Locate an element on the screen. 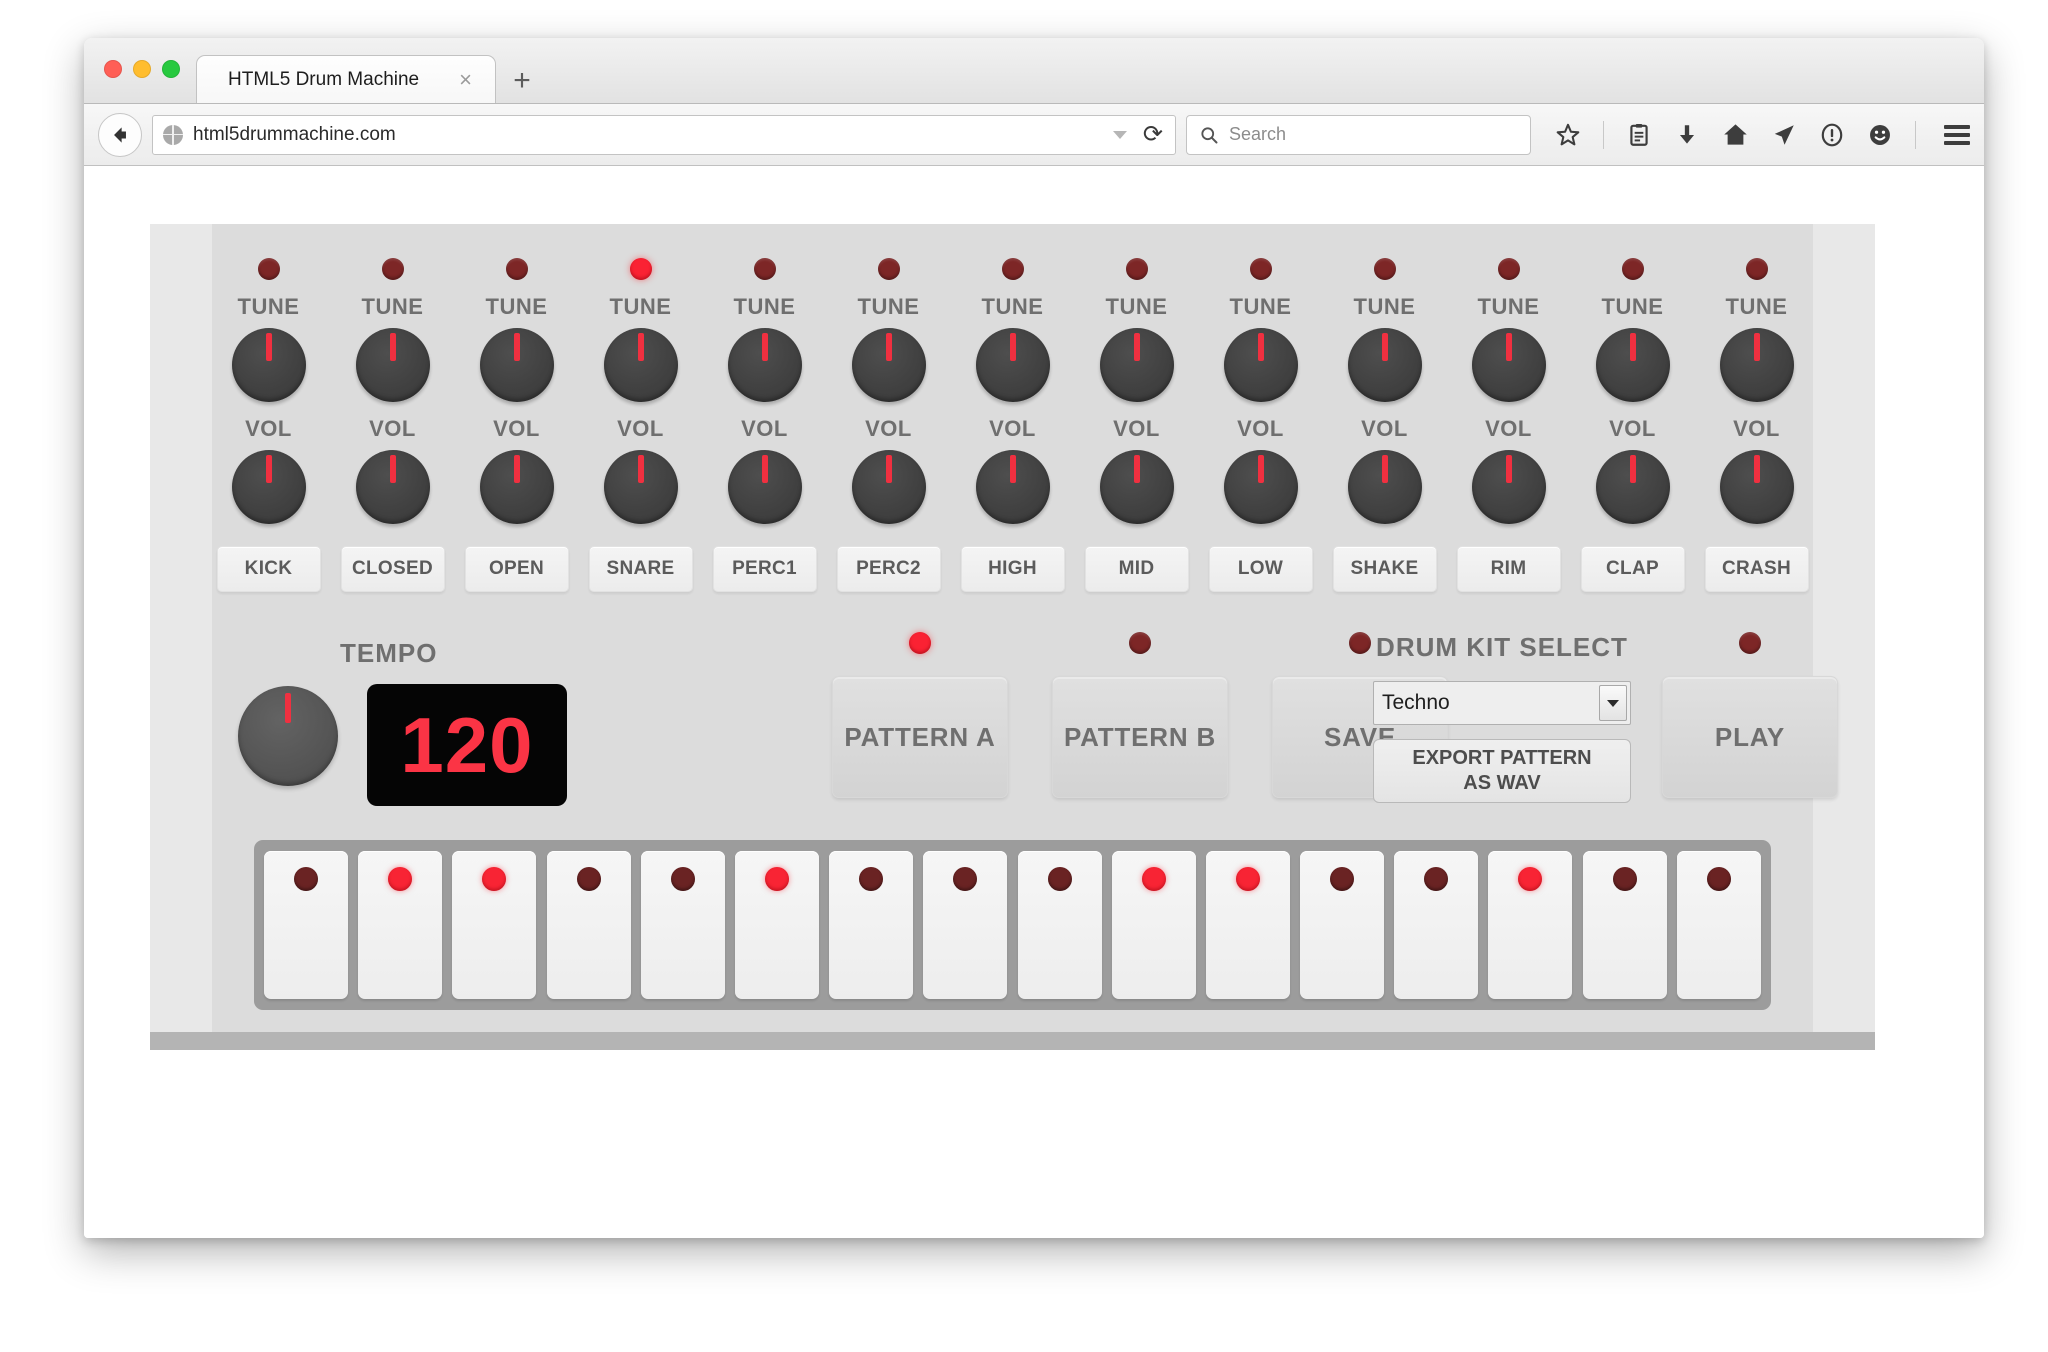 The height and width of the screenshot is (1352, 2048). channel-button: KICK is located at coordinates (268, 569).